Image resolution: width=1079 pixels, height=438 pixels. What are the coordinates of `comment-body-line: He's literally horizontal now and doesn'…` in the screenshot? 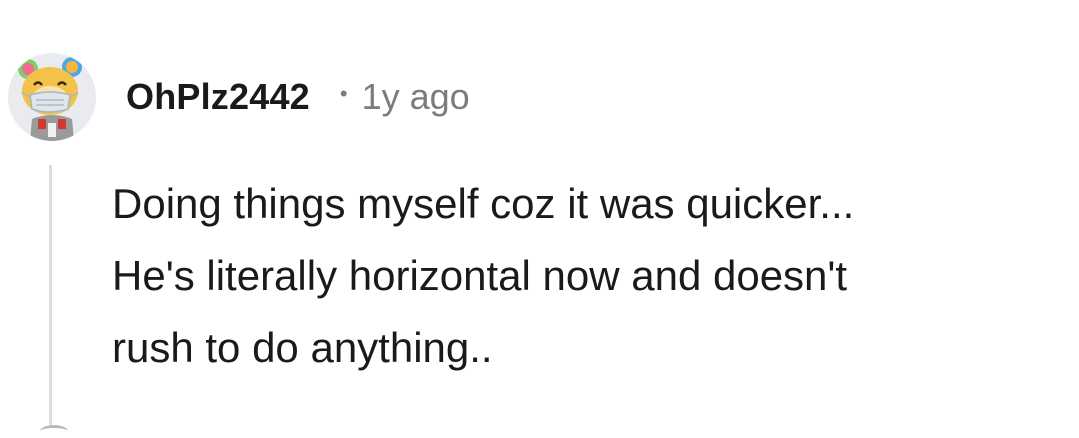 It's located at (480, 275).